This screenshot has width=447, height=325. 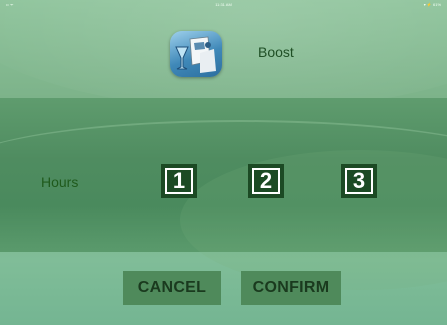 I want to click on page-title: Boost, so click(x=276, y=52).